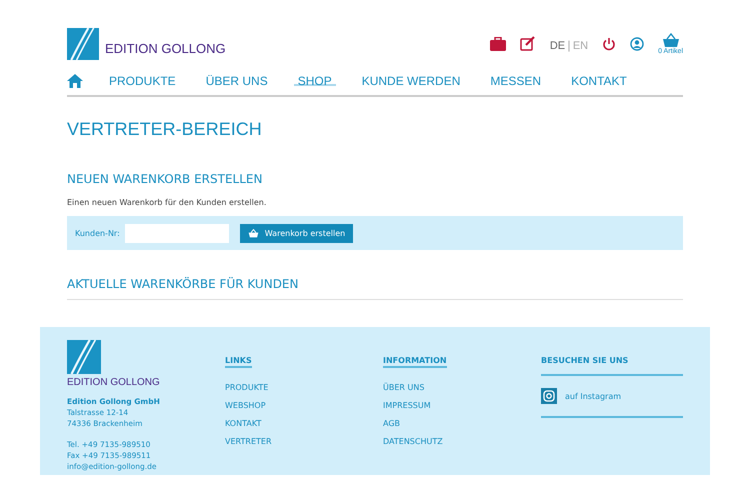 This screenshot has height=499, width=750. I want to click on footer-link: IMPRESSUM, so click(462, 405).